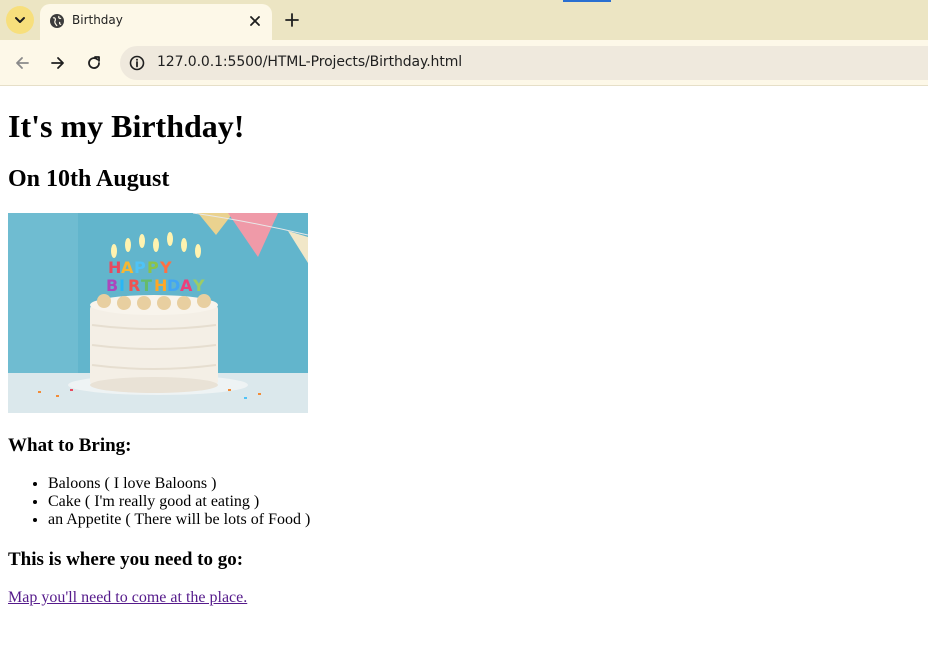 The image size is (928, 662). What do you see at coordinates (127, 597) in the screenshot?
I see `map-link: Map you'll need to come at the place.` at bounding box center [127, 597].